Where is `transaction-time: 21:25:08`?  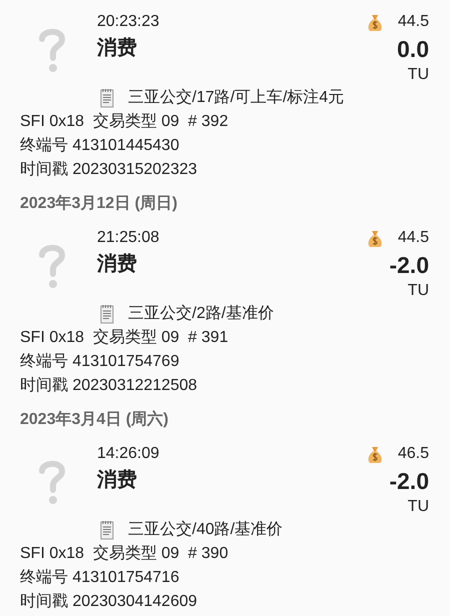
transaction-time: 21:25:08 is located at coordinates (128, 238).